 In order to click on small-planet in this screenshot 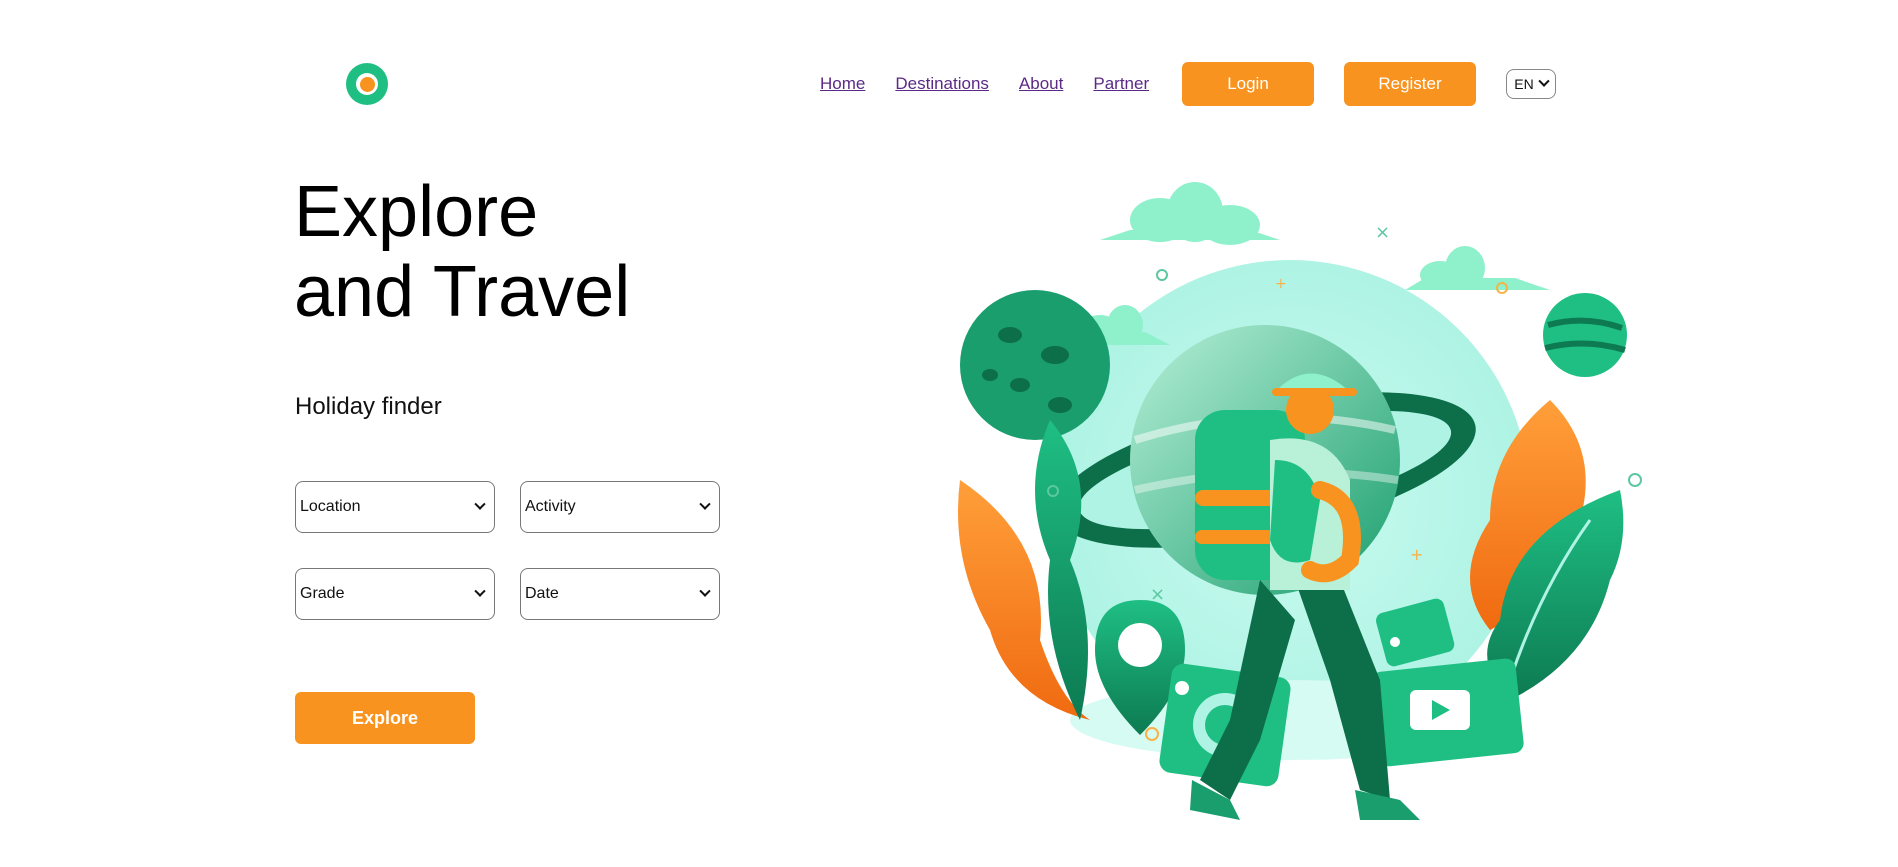, I will do `click(1585, 335)`.